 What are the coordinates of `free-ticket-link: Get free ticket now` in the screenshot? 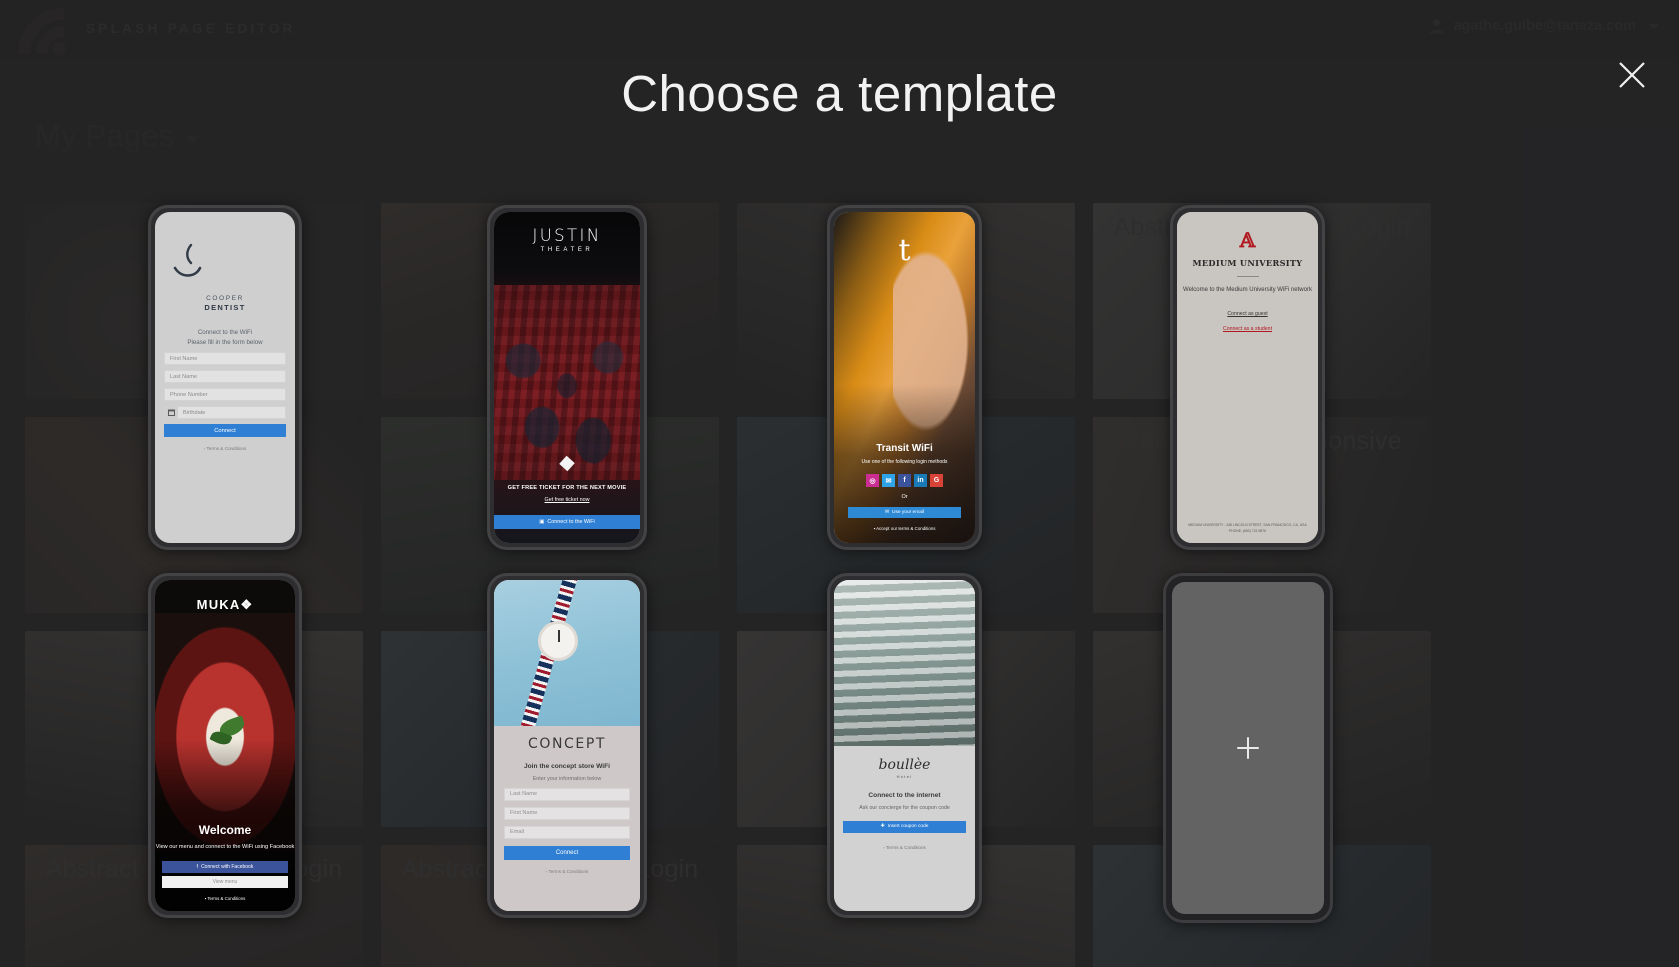 It's located at (567, 500).